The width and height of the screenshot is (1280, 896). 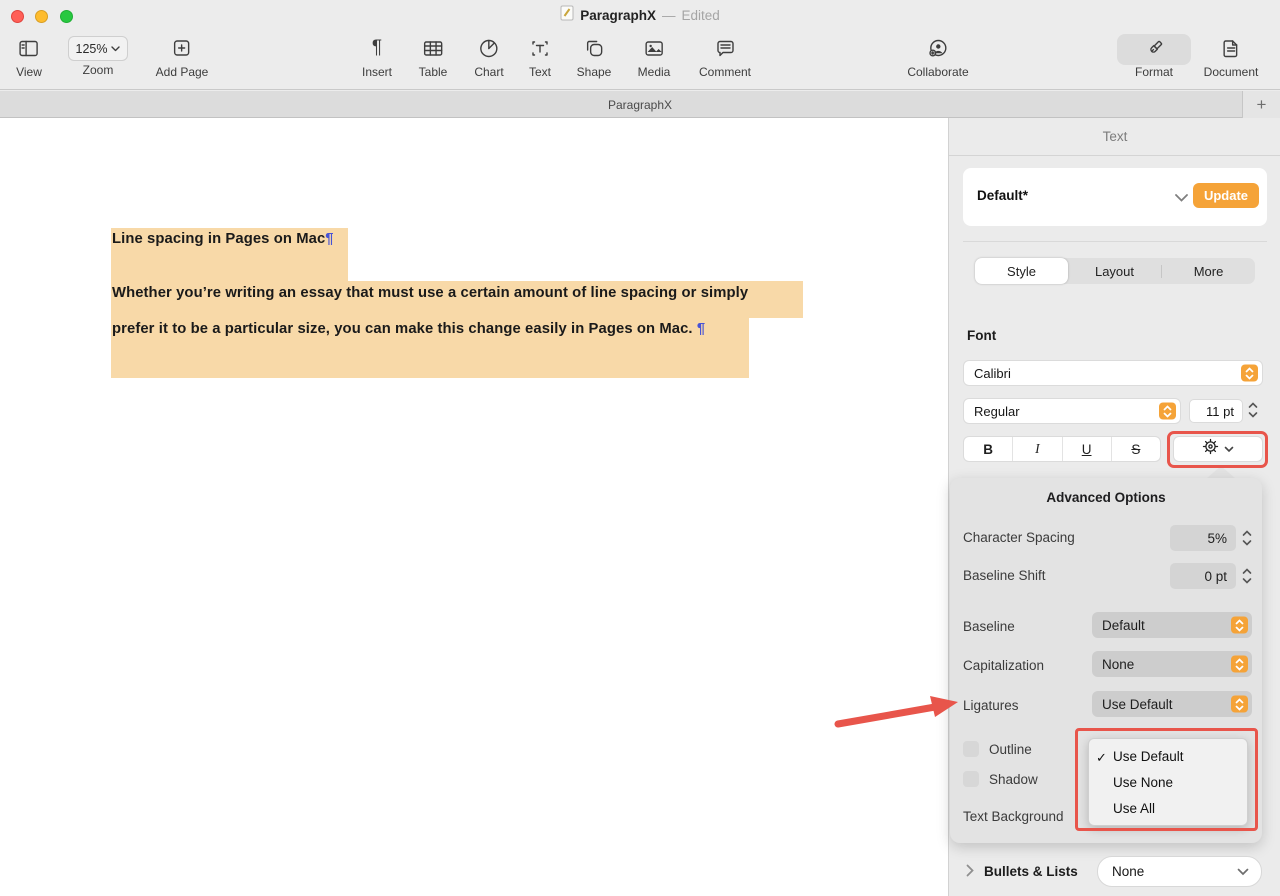 I want to click on sidebar-header-text: Text, so click(x=1114, y=137).